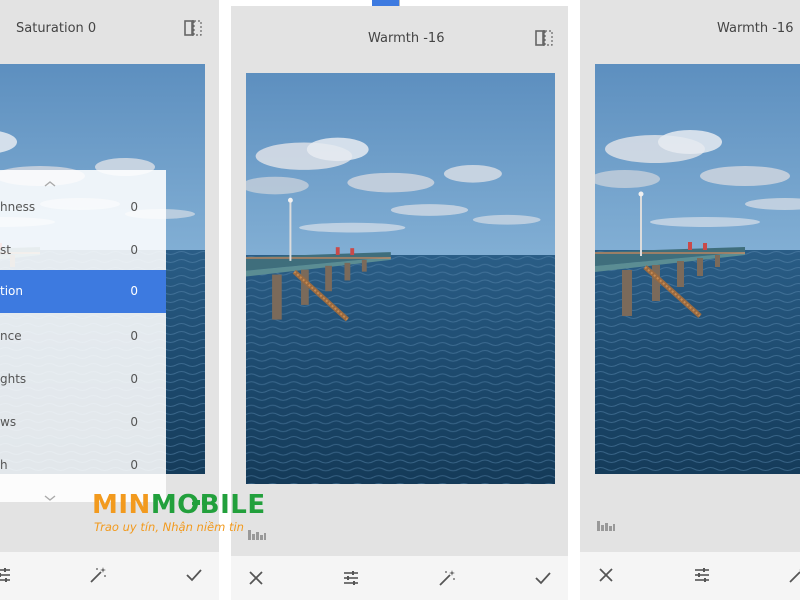 The image size is (800, 600). I want to click on histogram-icon, so click(606, 523).